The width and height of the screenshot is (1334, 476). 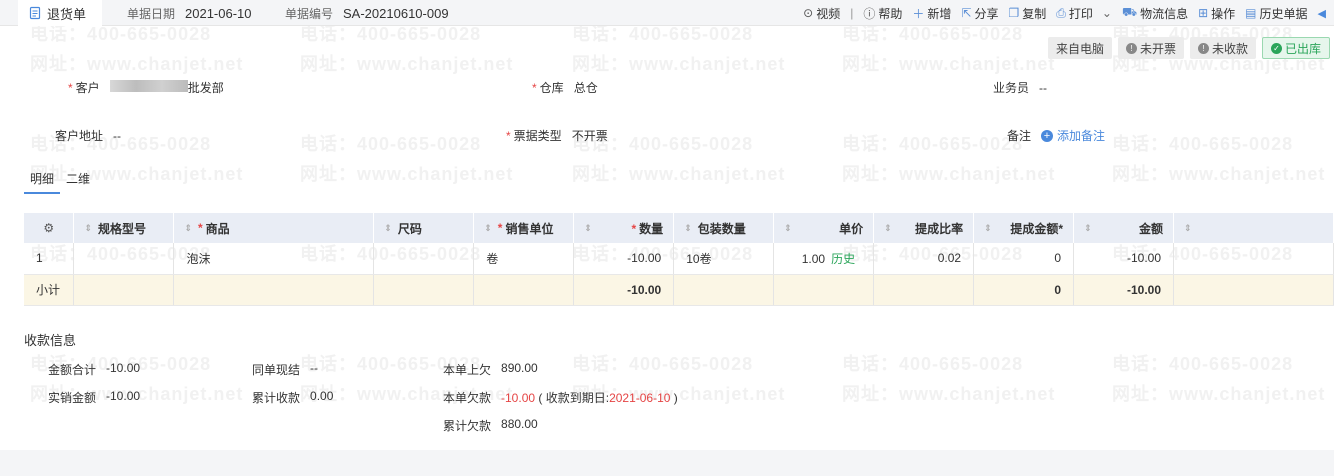 I want to click on collapse-button: ◀, so click(x=1322, y=13).